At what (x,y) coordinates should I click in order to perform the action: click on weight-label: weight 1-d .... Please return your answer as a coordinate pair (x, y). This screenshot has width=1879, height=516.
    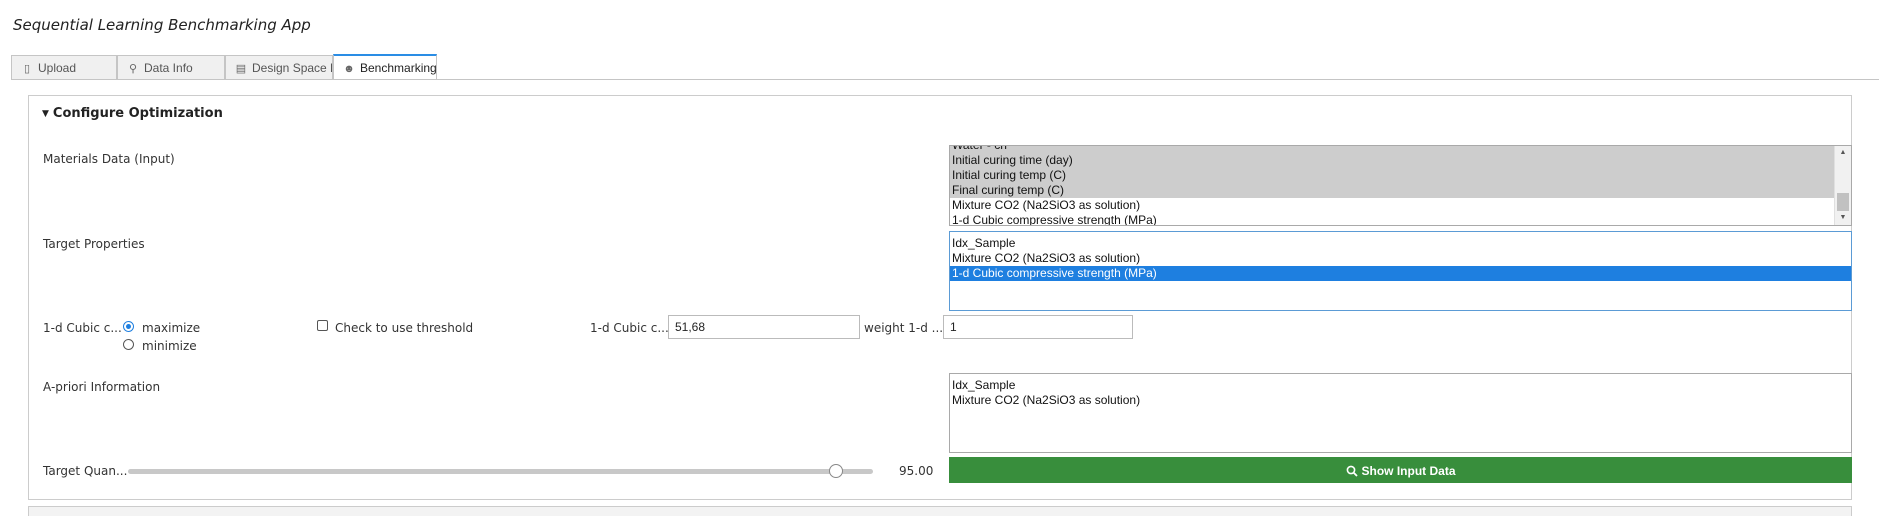
    Looking at the image, I should click on (904, 328).